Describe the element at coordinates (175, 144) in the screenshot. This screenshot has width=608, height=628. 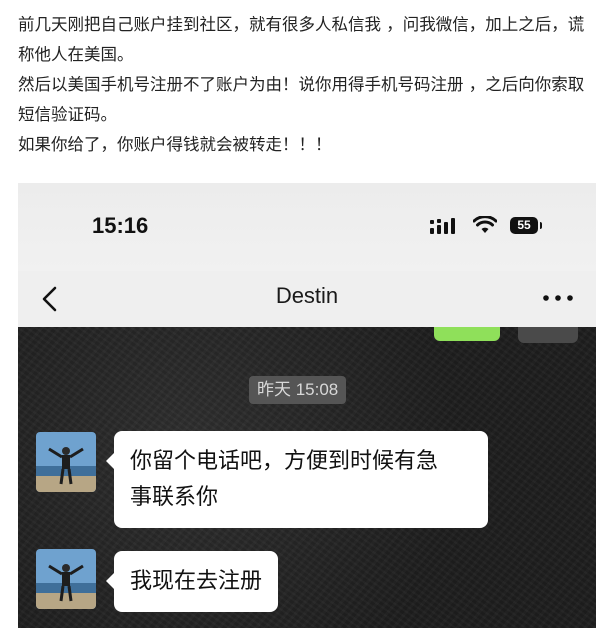
I see `article-paragraph: 如果你给了，你账户得钱就会被转走！！！` at that location.